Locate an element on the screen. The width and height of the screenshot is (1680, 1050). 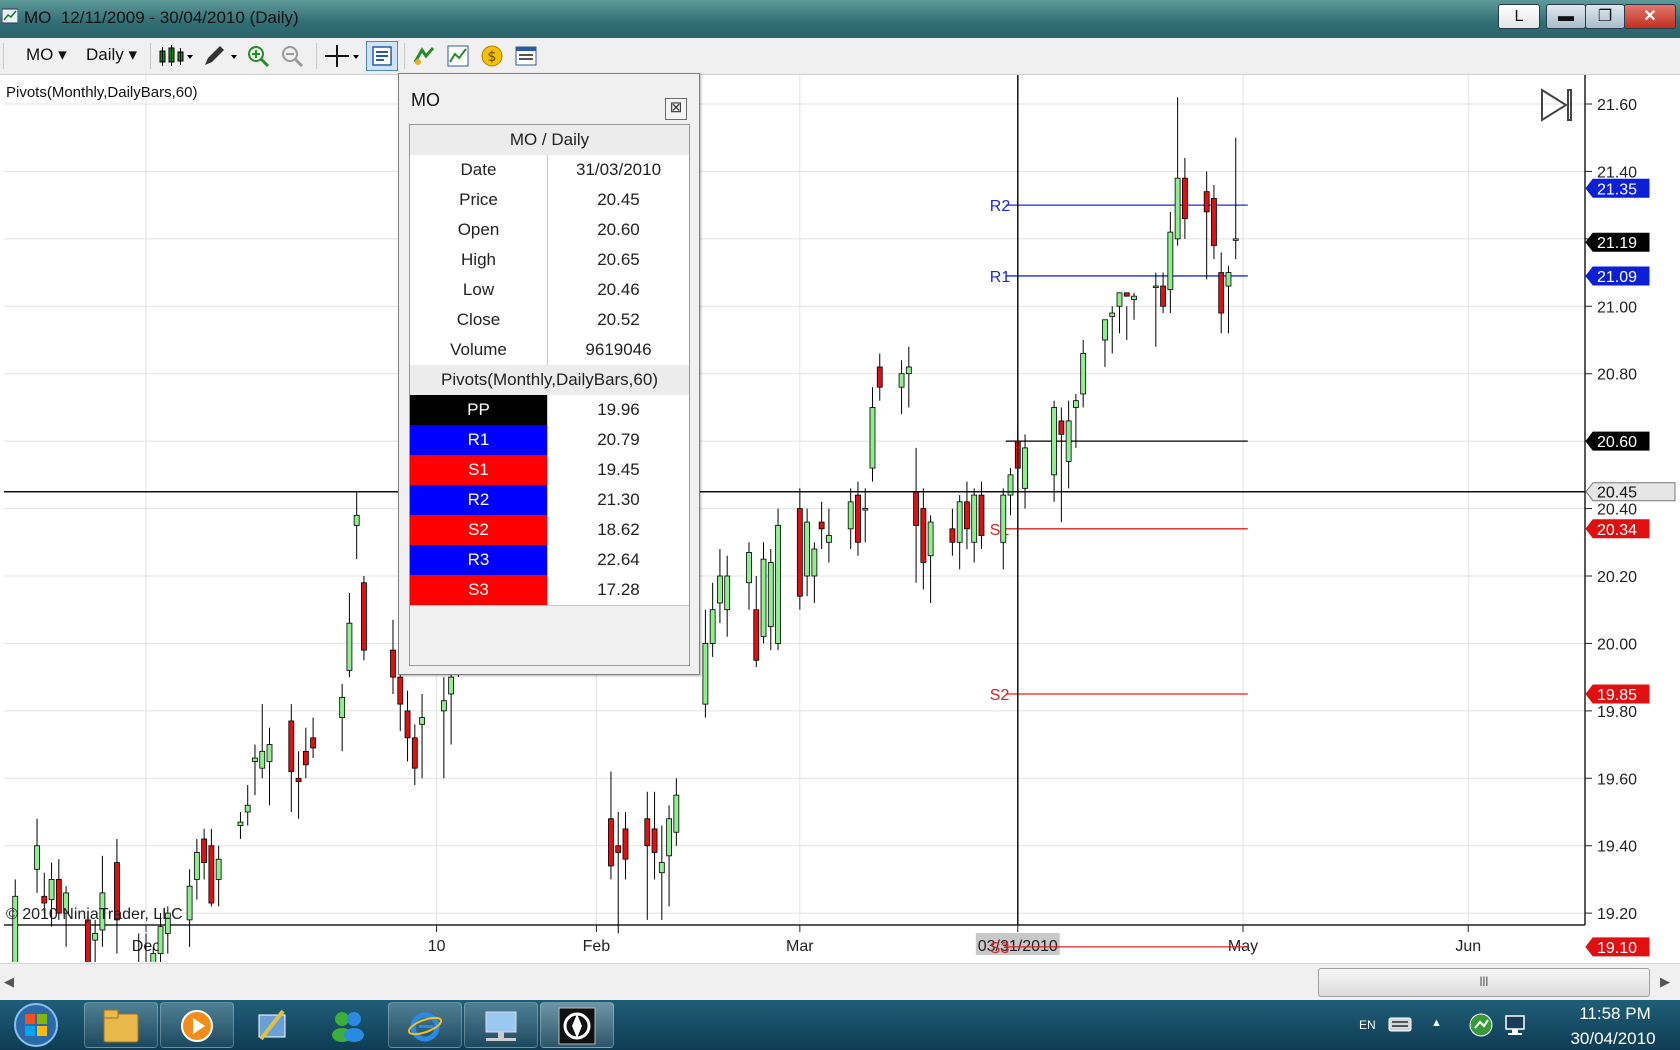
y-tick-label: 20.40 is located at coordinates (1617, 510).